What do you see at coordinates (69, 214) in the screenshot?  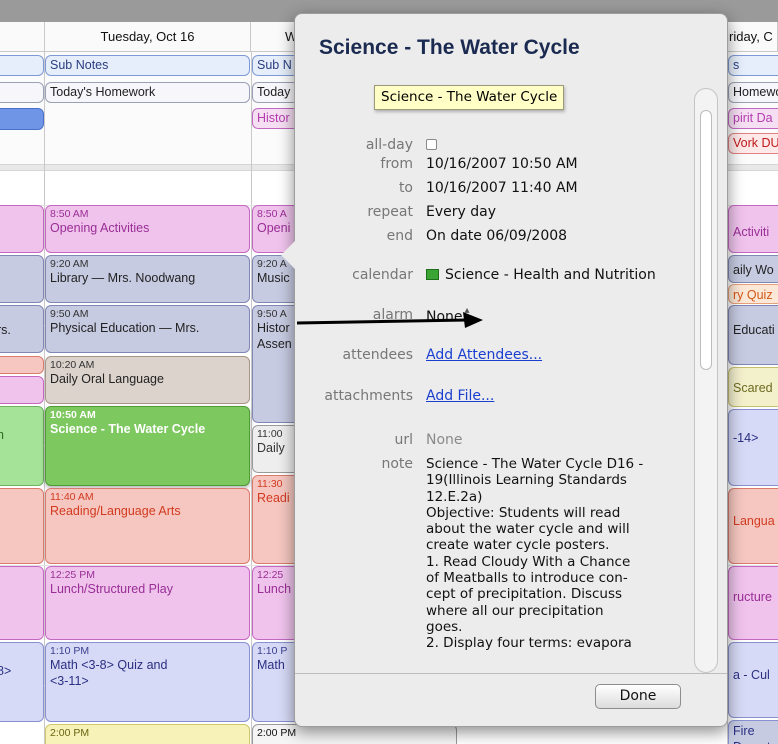 I see `event-time: 8:50 AM` at bounding box center [69, 214].